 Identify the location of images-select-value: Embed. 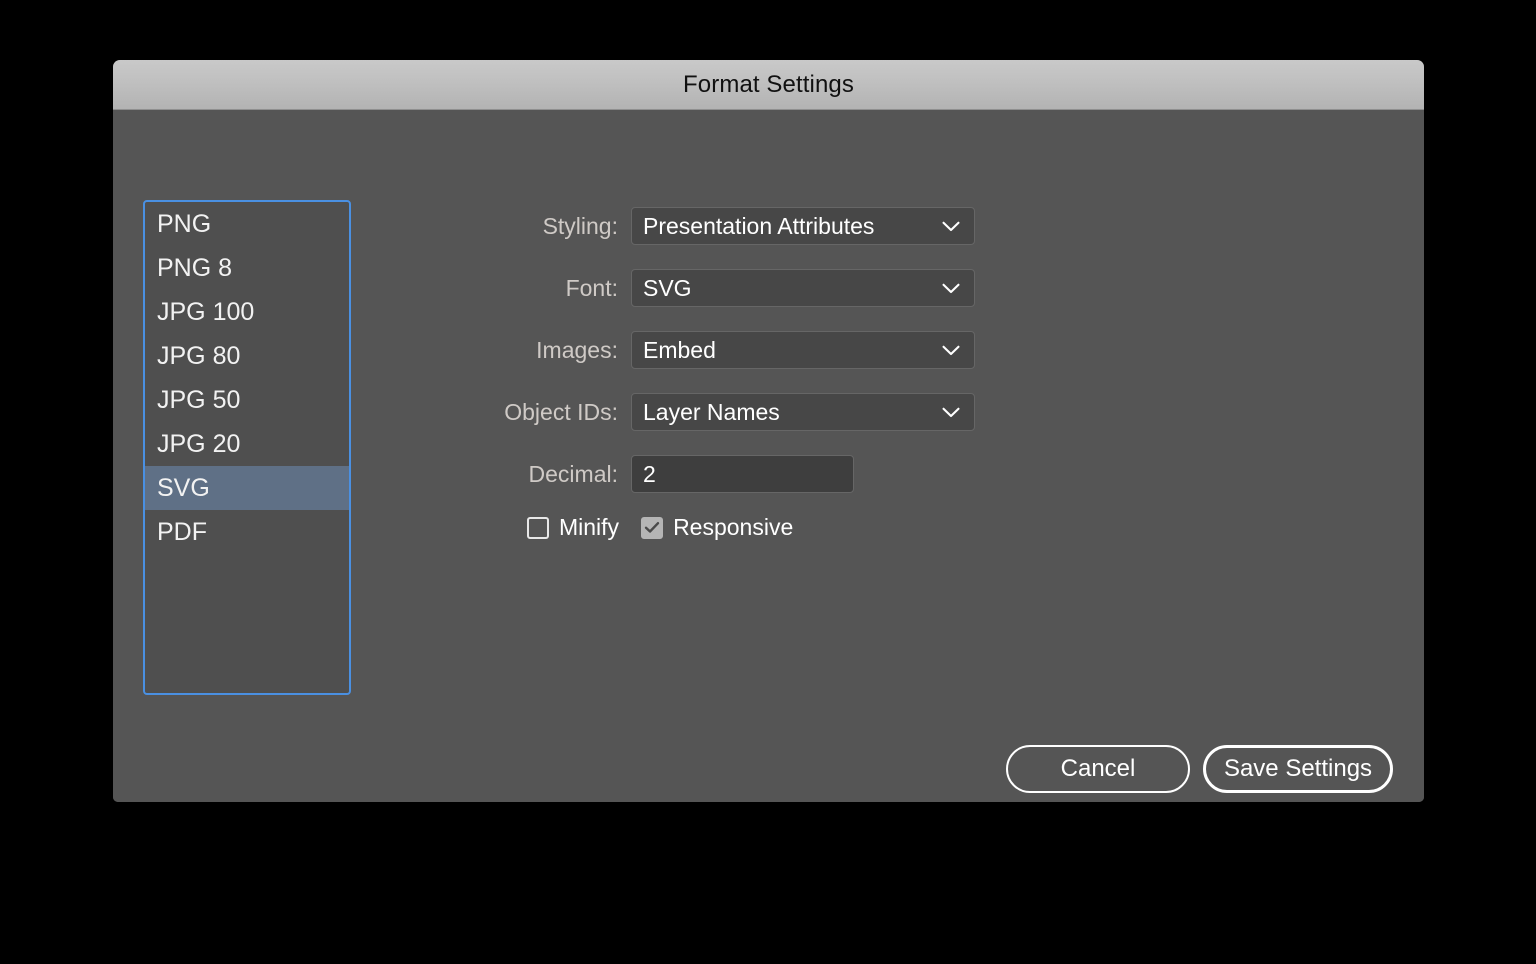
(679, 349).